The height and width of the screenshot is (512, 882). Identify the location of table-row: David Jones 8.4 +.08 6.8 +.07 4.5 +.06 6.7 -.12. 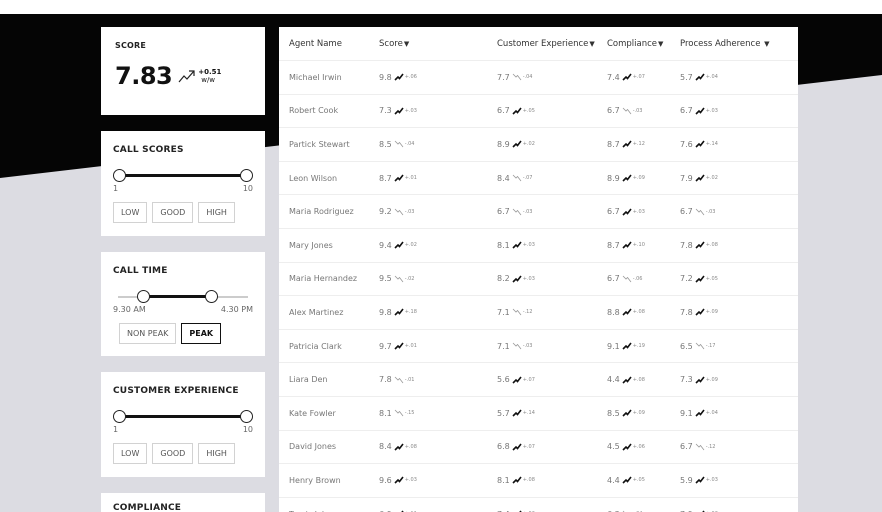
(538, 448).